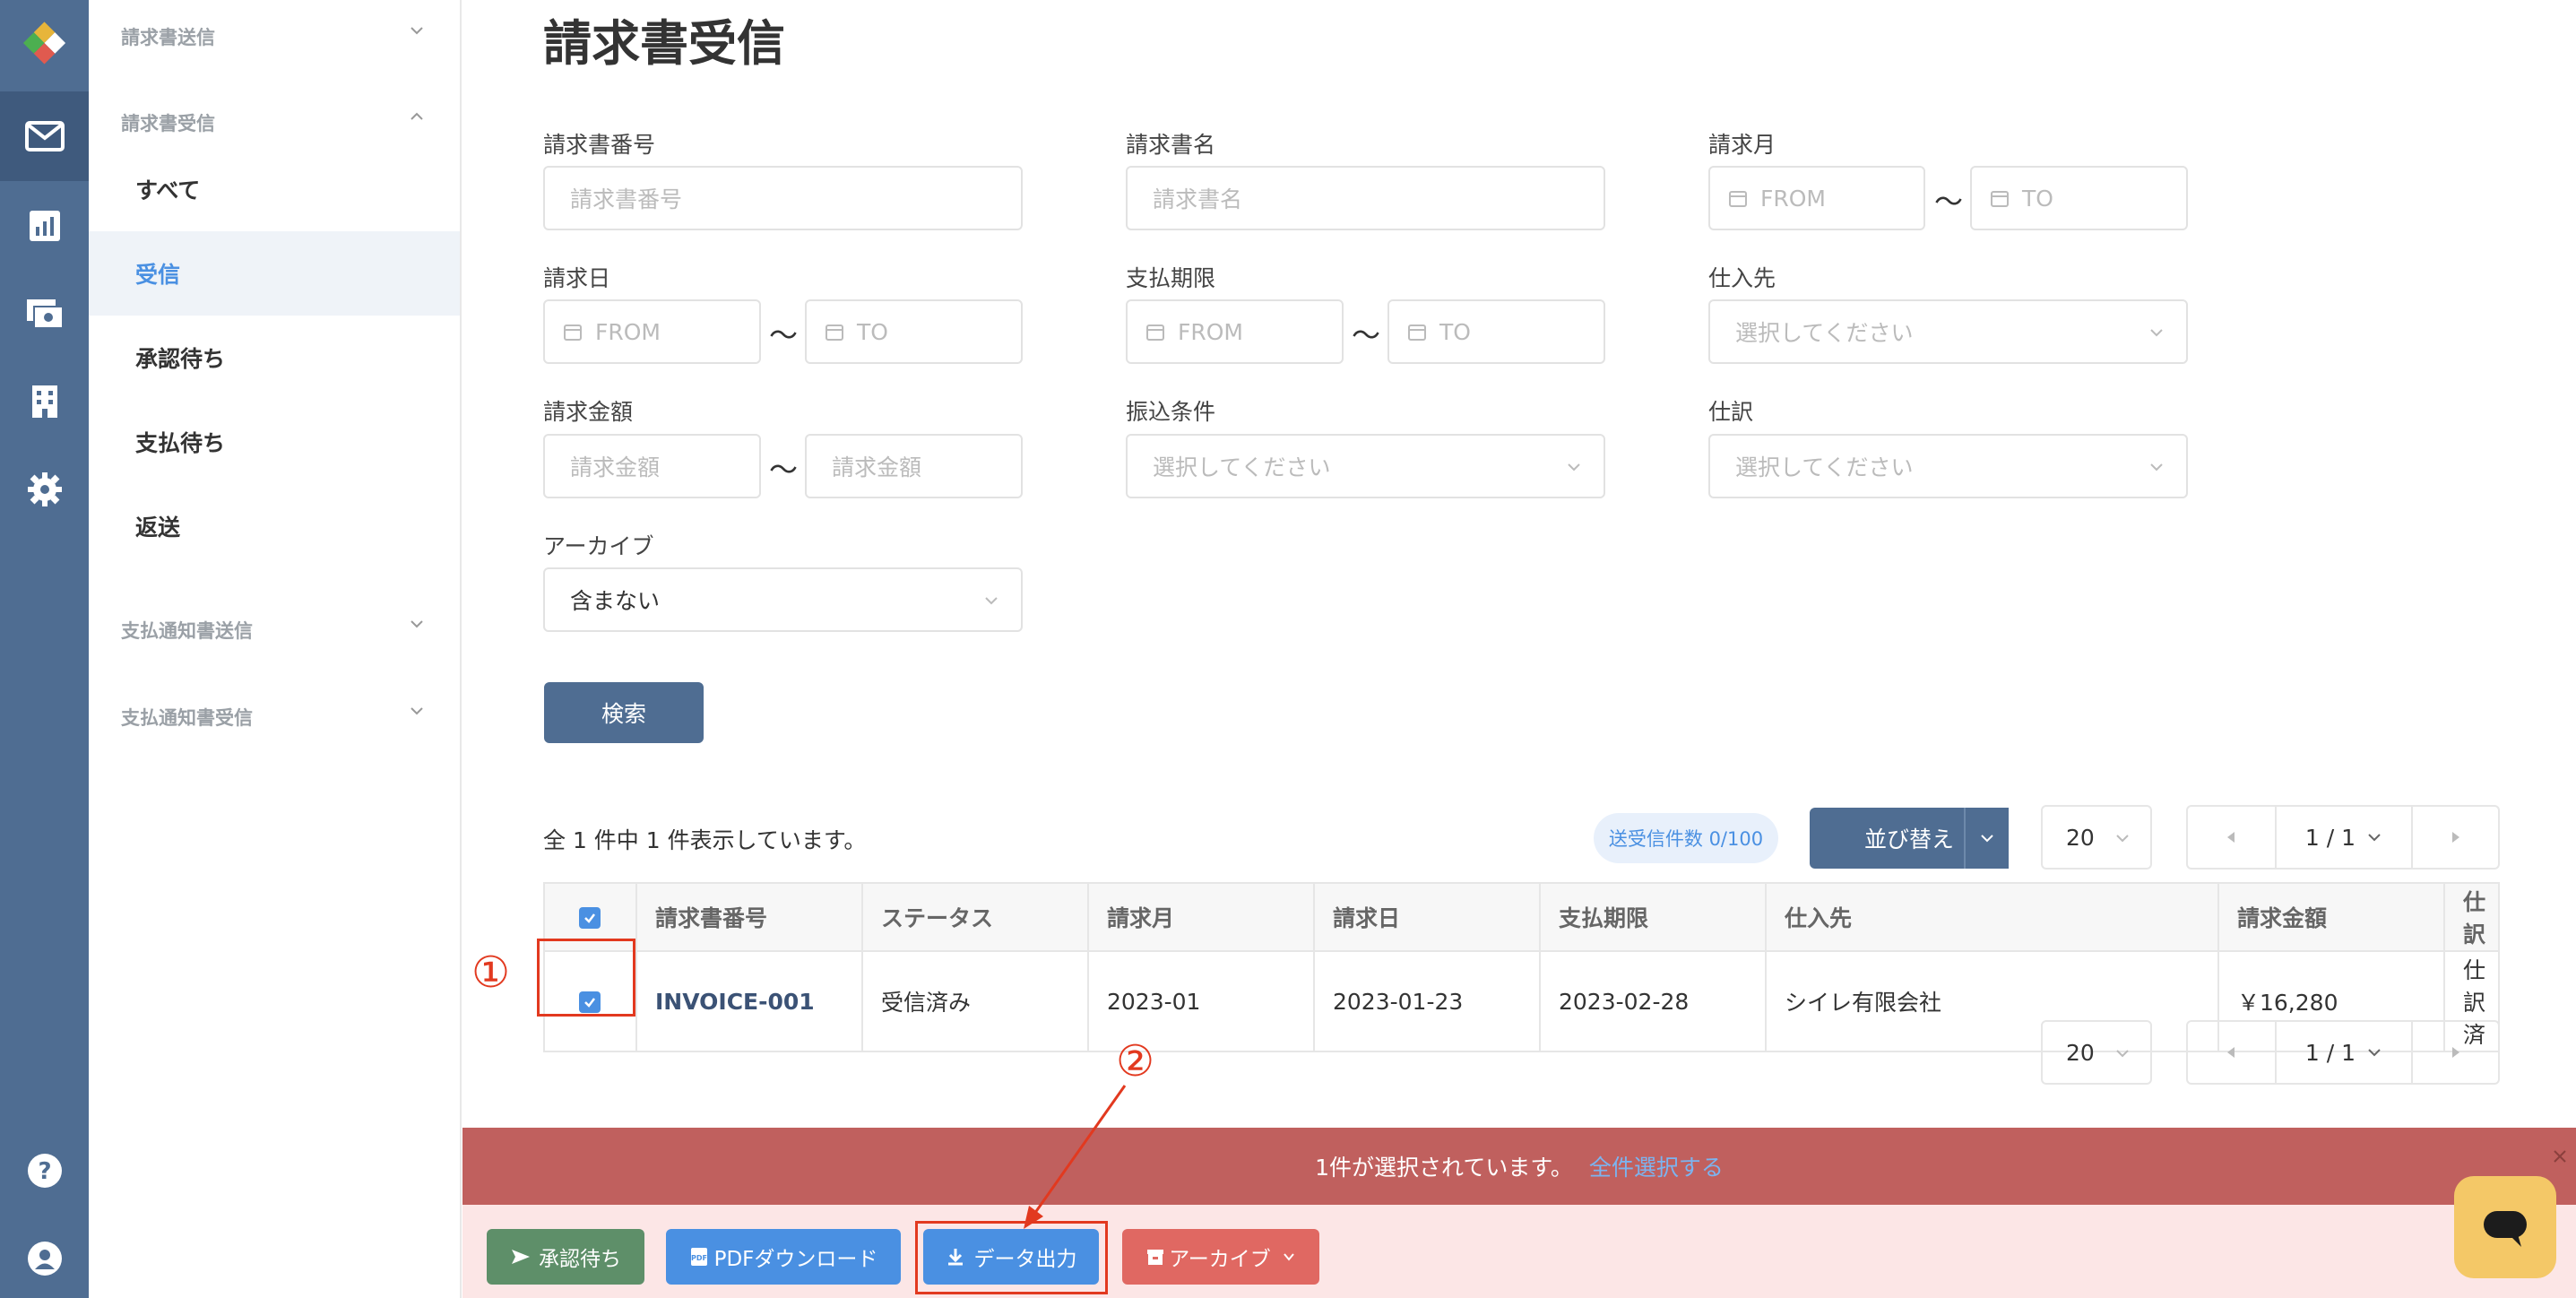 The image size is (2576, 1298). Describe the element at coordinates (1986, 838) in the screenshot. I see `sort-dropdown-toggle` at that location.